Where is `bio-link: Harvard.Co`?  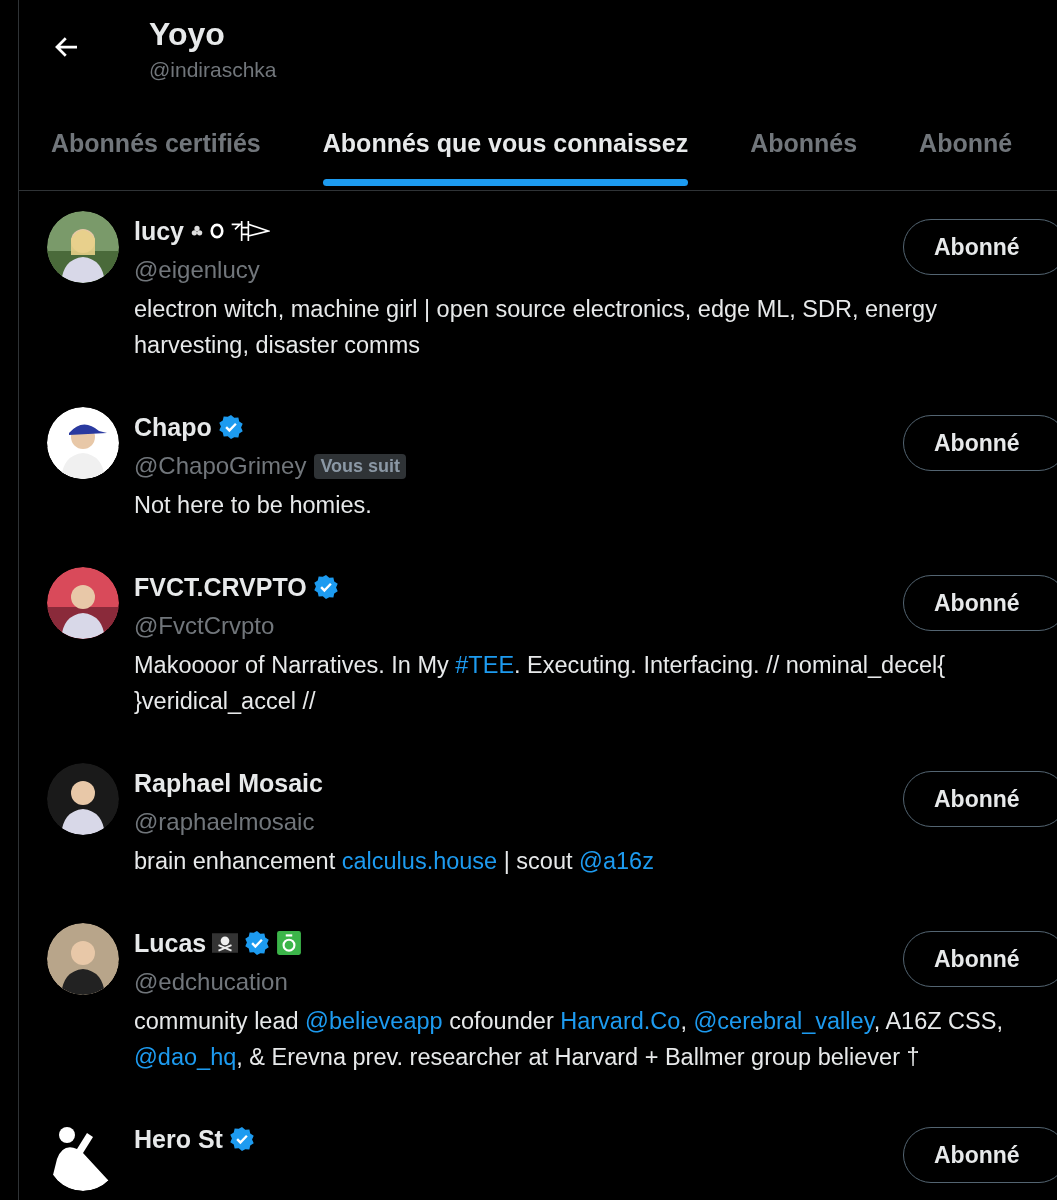
bio-link: Harvard.Co is located at coordinates (620, 1021).